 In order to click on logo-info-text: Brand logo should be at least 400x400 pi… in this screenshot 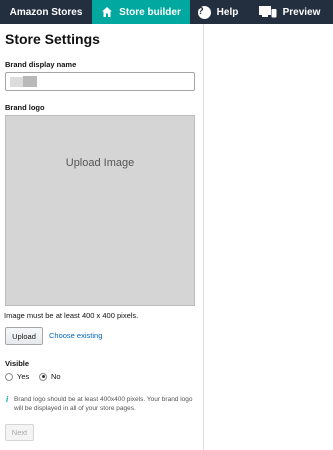, I will do `click(103, 404)`.